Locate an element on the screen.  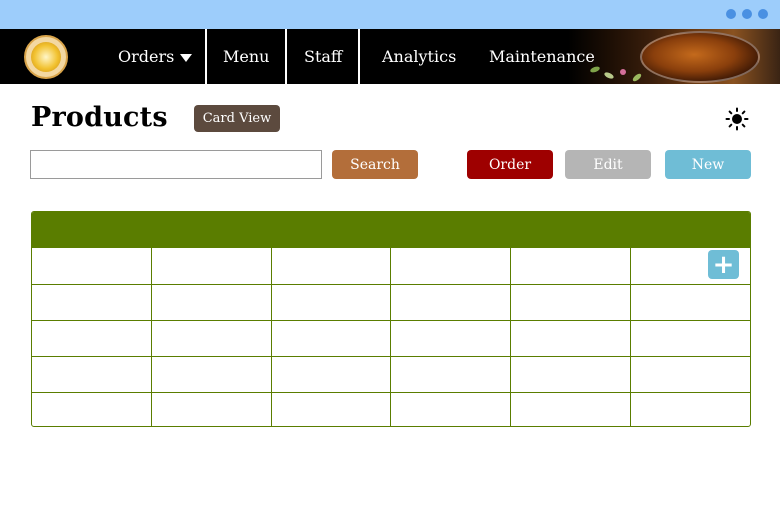
tea-cup-image is located at coordinates (700, 57).